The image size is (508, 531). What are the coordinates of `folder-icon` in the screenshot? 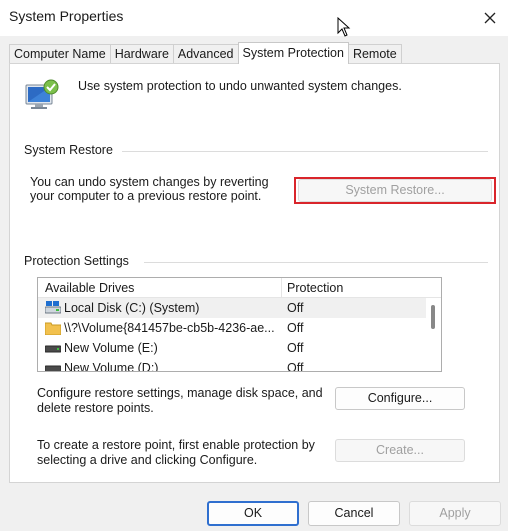 It's located at (53, 328).